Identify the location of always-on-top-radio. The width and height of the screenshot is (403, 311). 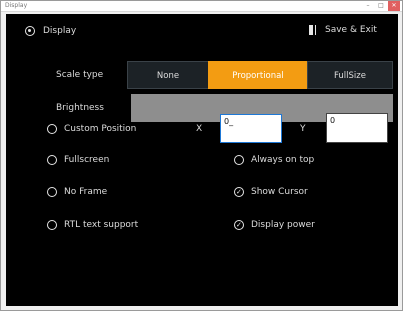
(239, 160).